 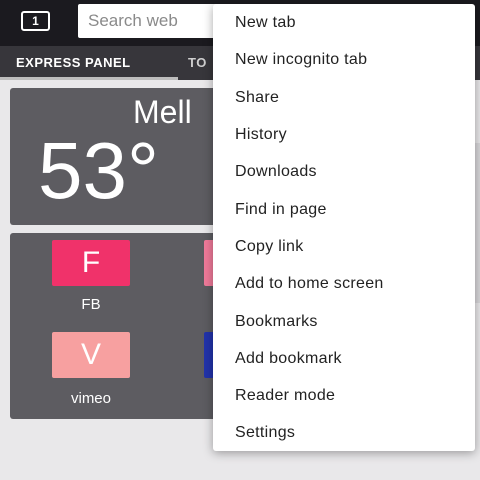 What do you see at coordinates (89, 78) in the screenshot?
I see `active-tab-indicator` at bounding box center [89, 78].